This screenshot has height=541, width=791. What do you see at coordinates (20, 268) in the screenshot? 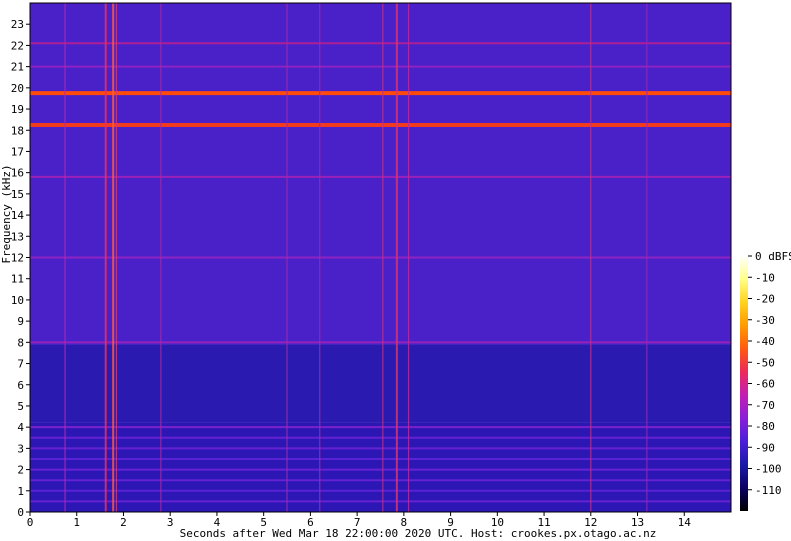
I see `y-axis: 01234567891011121314151617181920212223` at bounding box center [20, 268].